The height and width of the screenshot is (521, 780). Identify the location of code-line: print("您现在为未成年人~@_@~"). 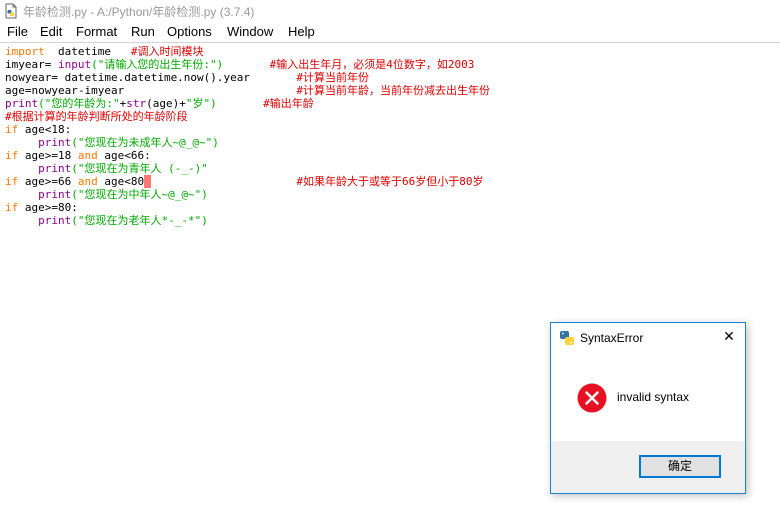
(112, 142).